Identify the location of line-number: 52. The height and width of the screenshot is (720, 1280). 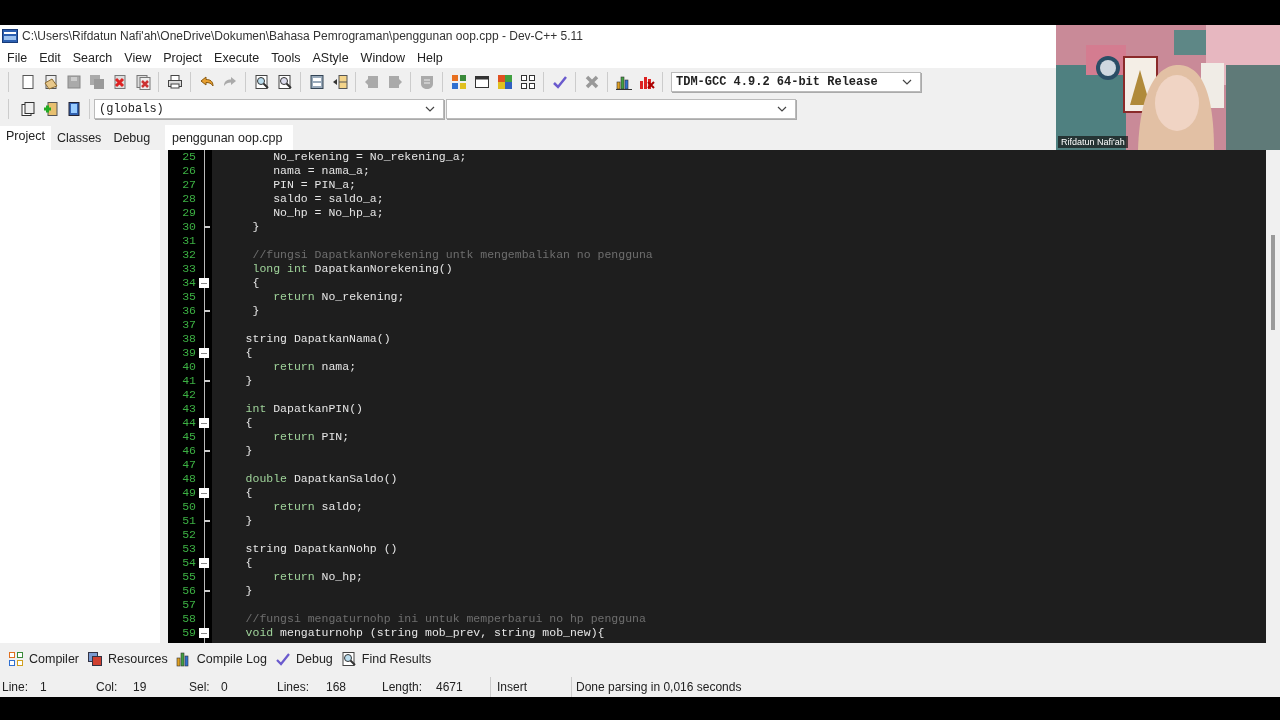
(188, 535).